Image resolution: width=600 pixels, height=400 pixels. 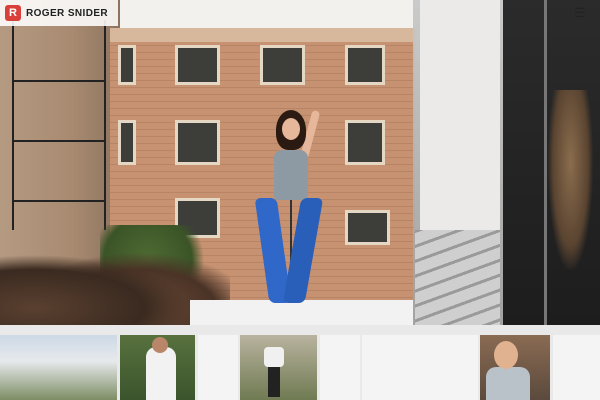 I want to click on costume-figure, so click(x=570, y=180).